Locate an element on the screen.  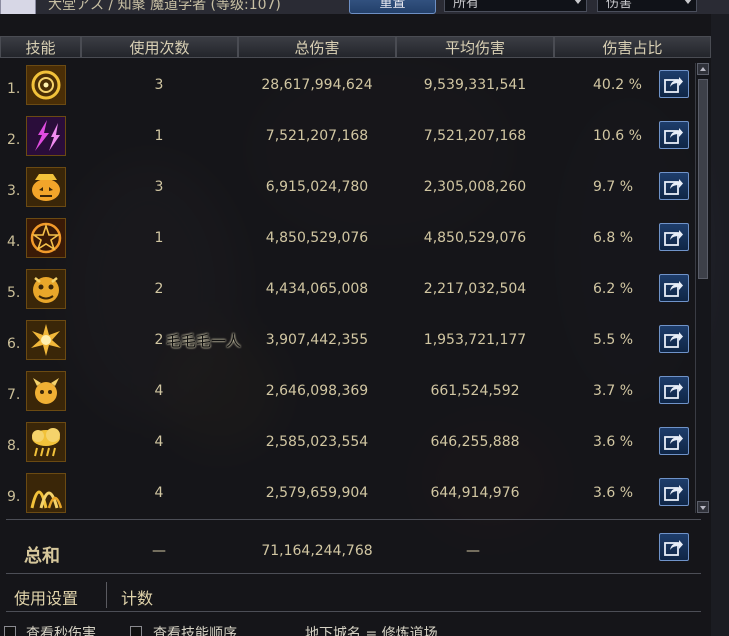
filter-select-type: 伤害 is located at coordinates (647, 6).